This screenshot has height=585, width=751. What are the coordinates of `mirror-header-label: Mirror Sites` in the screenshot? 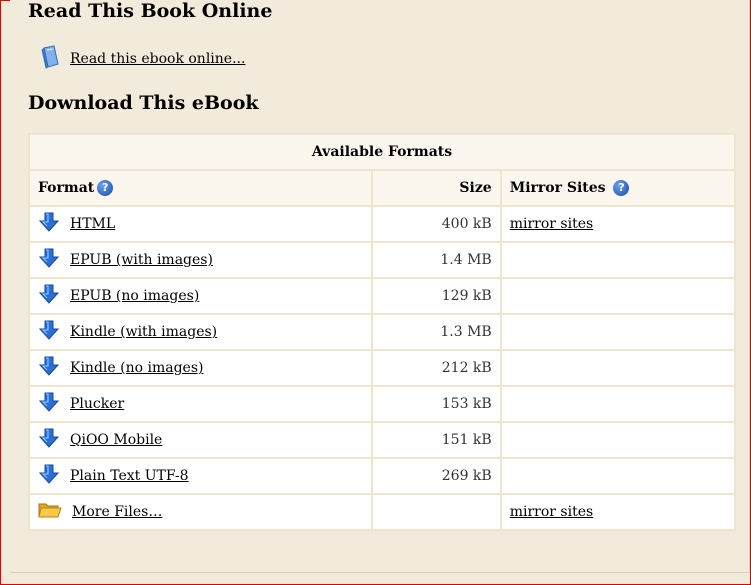 It's located at (557, 188).